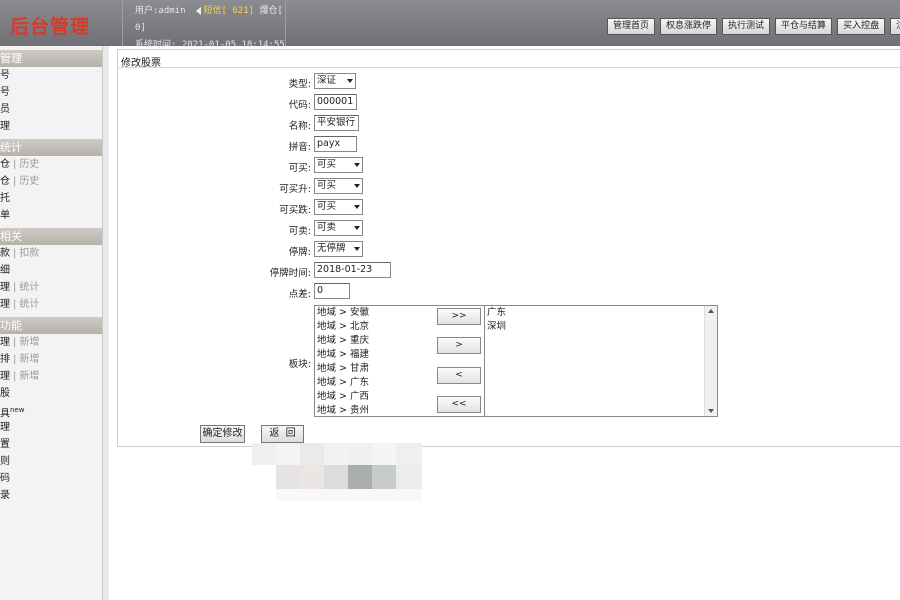 This screenshot has width=900, height=600. What do you see at coordinates (711, 411) in the screenshot?
I see `scroll-down-icon` at bounding box center [711, 411].